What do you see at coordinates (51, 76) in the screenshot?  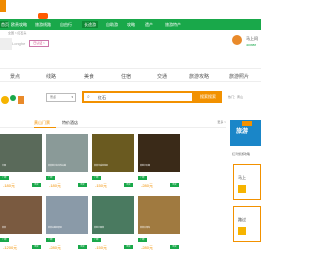 I see `category-item: 线路` at bounding box center [51, 76].